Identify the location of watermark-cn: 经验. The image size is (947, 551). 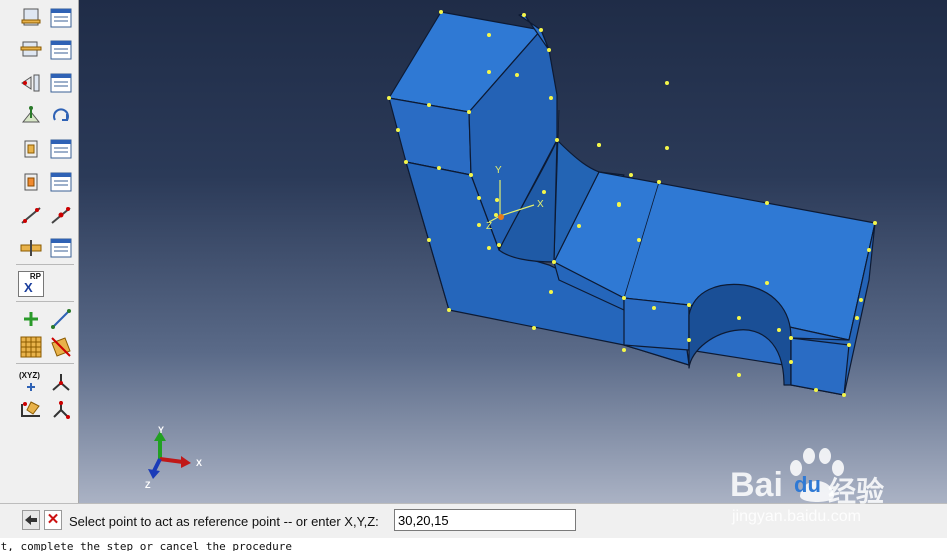
(856, 491).